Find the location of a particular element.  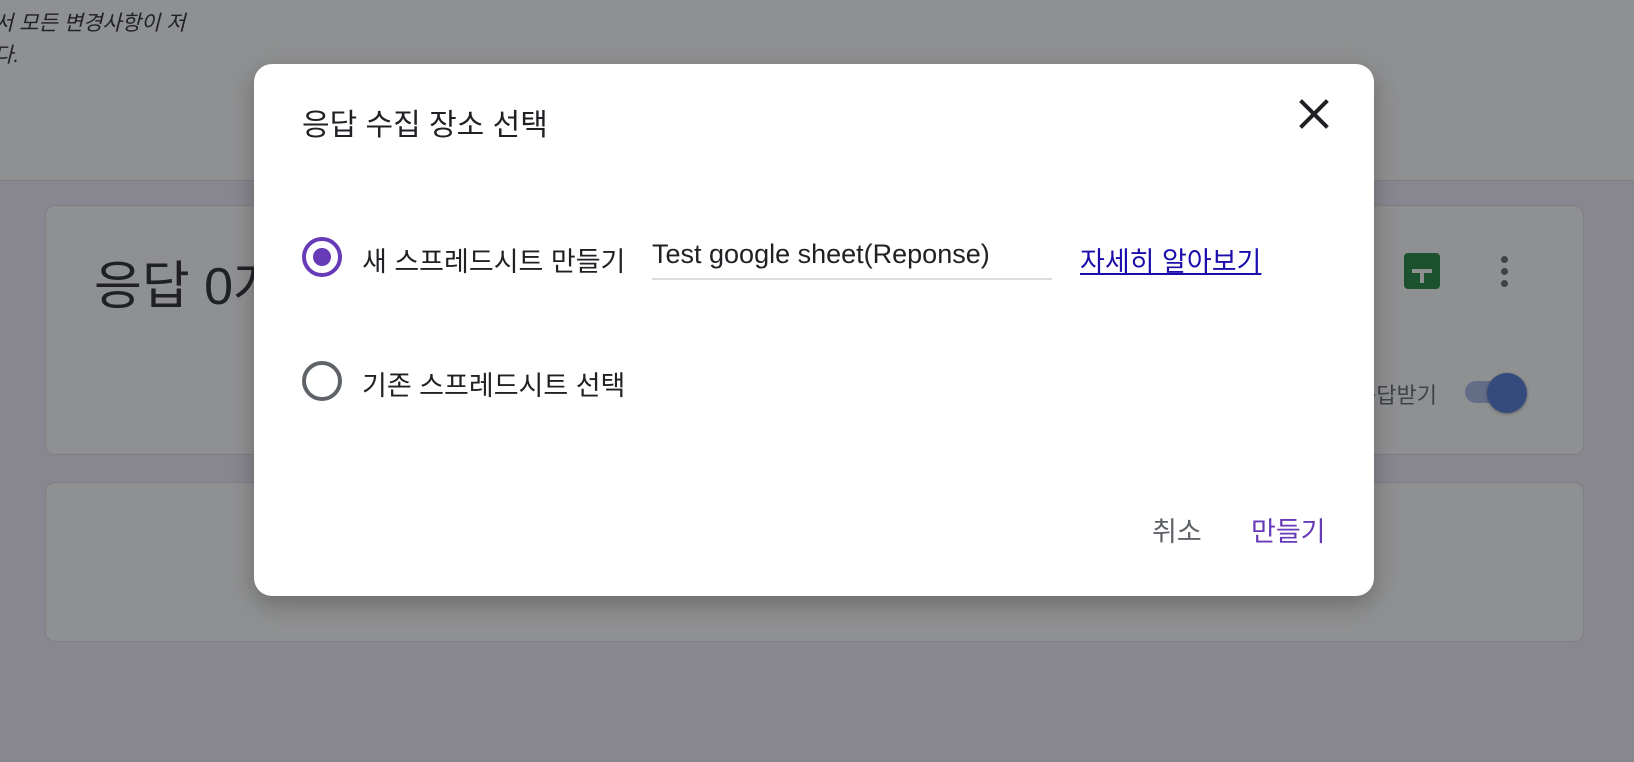

learn-more-link: 자세히 알아보기 is located at coordinates (1170, 259).